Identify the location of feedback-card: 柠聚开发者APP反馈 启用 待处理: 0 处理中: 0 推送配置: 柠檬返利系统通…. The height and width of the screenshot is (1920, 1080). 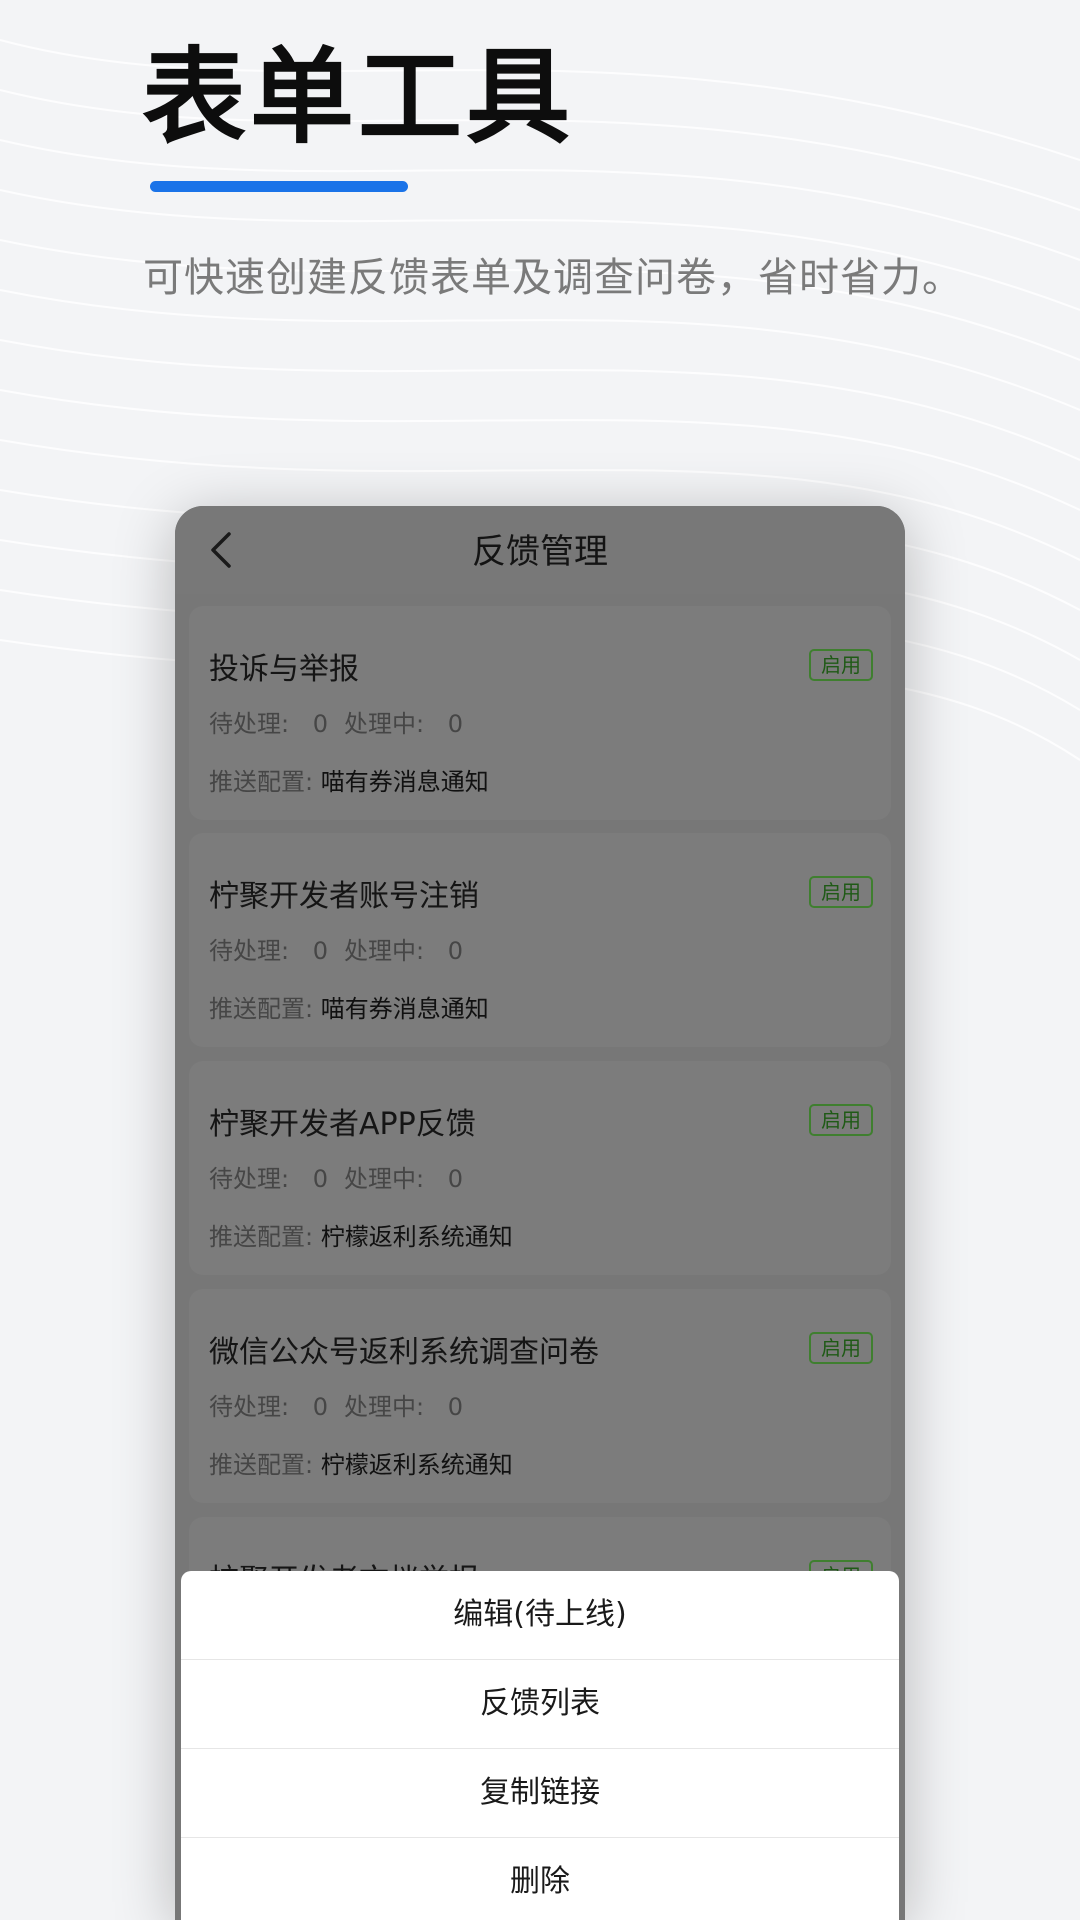
(540, 1168).